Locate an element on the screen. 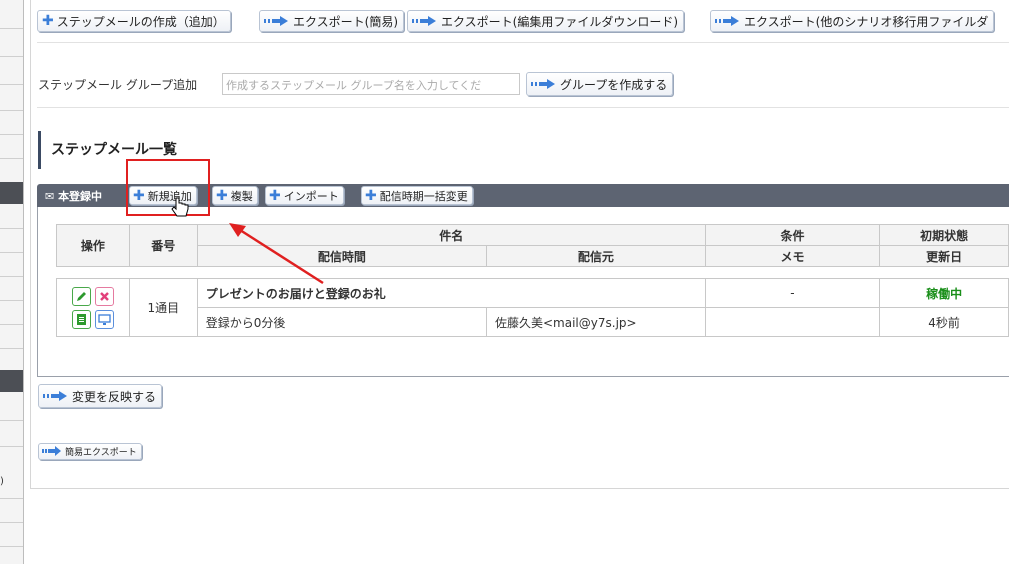  export-edit-download-label: エクスポート(編集用ファイルダウンロード) is located at coordinates (560, 21).